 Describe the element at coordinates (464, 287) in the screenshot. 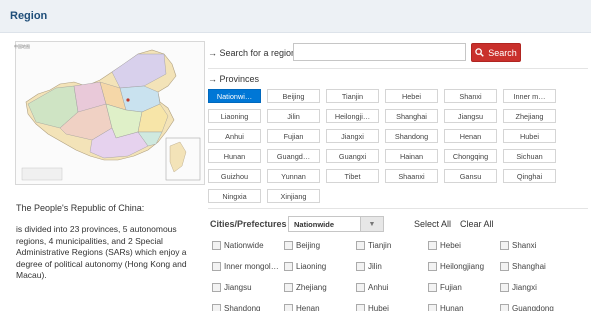

I see `city-checkbox-item: Fujian` at that location.